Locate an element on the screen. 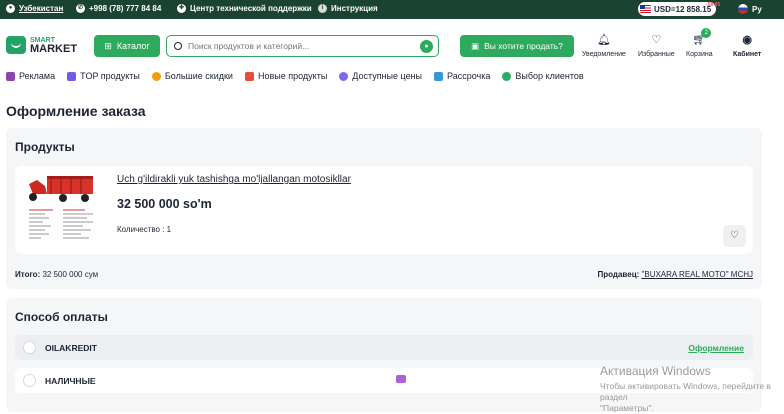  guide-icon: i is located at coordinates (322, 8).